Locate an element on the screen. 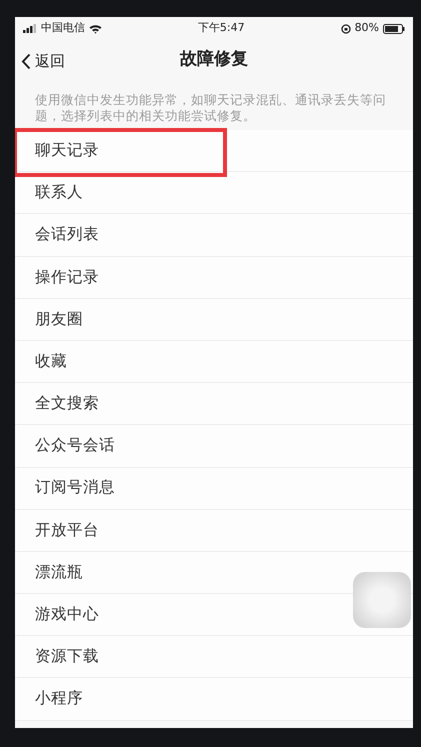  list-item: 漂流瓶 is located at coordinates (214, 573).